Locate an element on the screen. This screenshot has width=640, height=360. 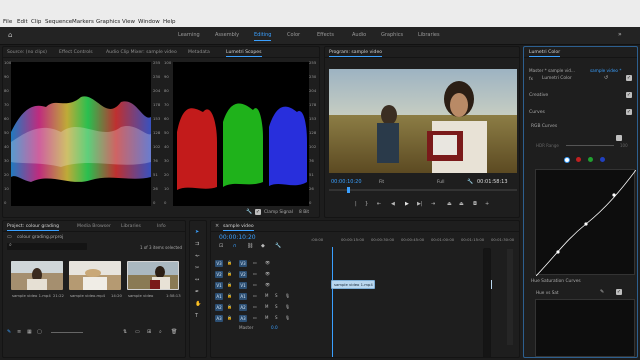
creative-checkbox: ✓ is located at coordinates (629, 95).